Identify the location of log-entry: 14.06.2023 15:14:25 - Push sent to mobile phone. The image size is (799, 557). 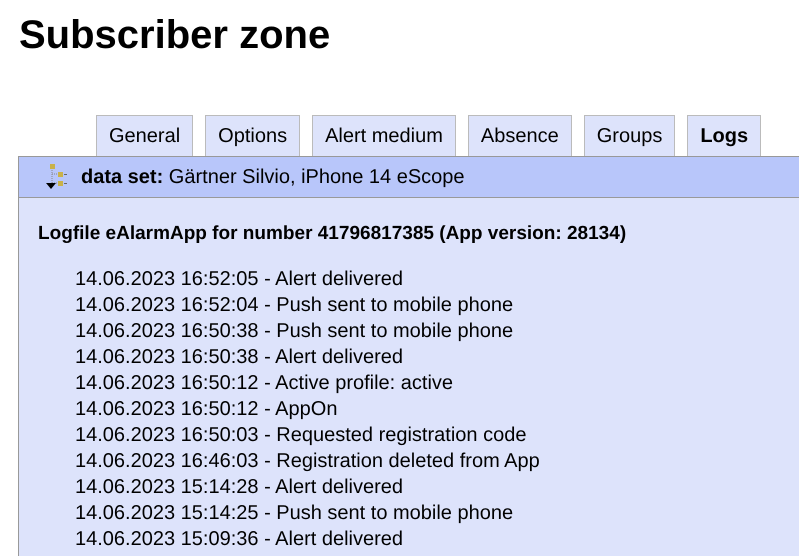
(294, 513).